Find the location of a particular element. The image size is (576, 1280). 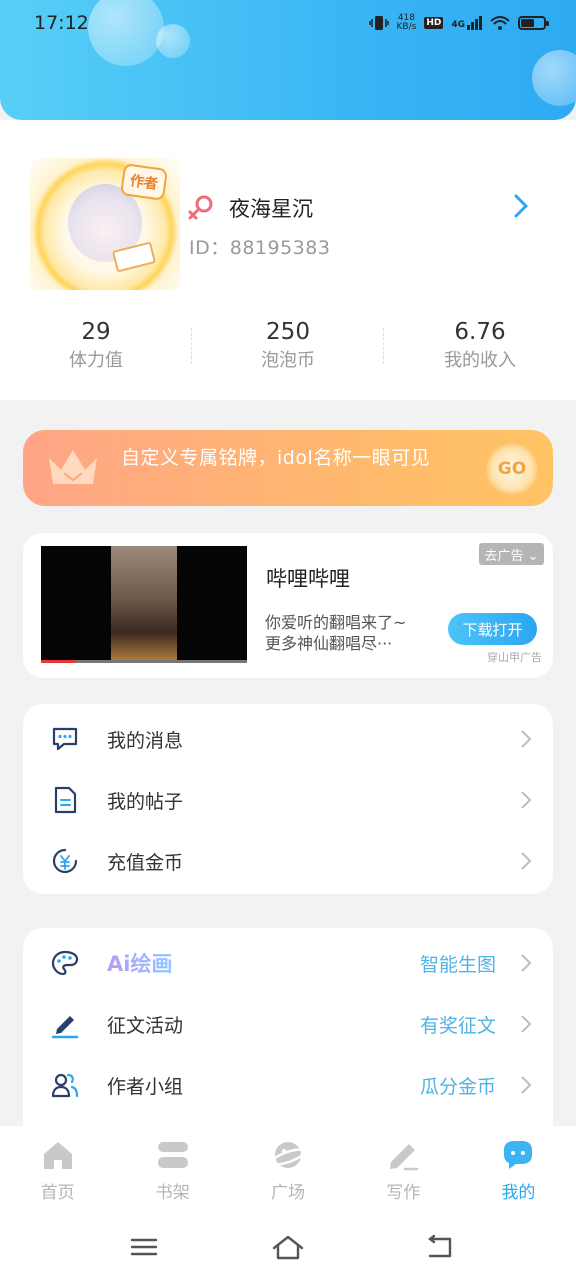

pen-icon is located at coordinates (65, 1027).